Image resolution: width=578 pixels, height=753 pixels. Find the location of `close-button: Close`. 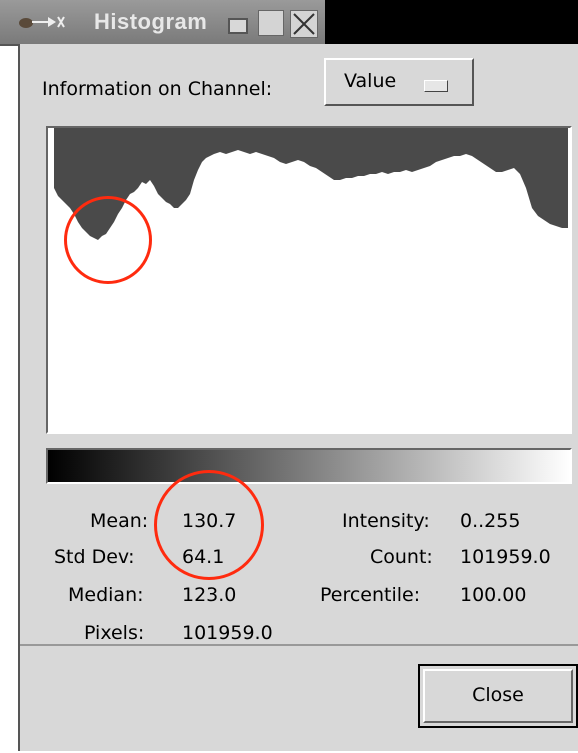

close-button: Close is located at coordinates (498, 696).